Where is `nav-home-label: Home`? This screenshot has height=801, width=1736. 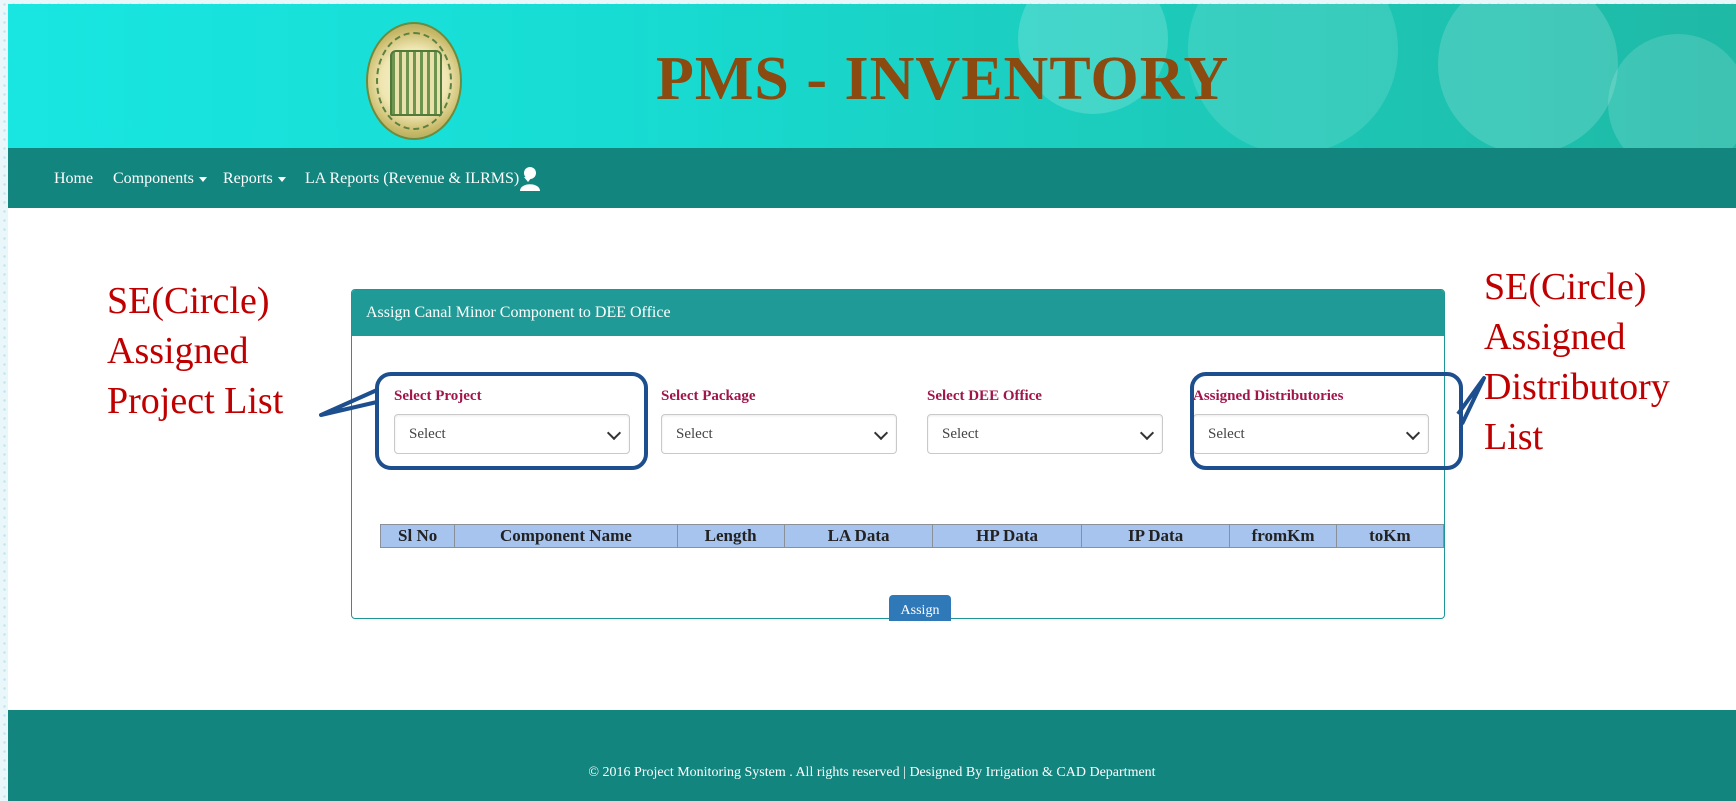
nav-home-label: Home is located at coordinates (74, 178).